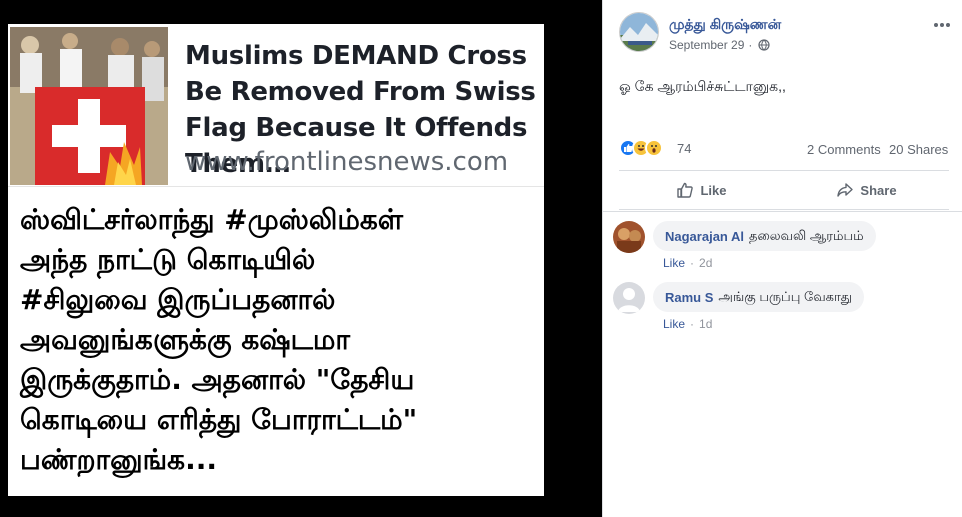  Describe the element at coordinates (785, 296) in the screenshot. I see `comment-text: அங்கு பருப்பு வேகாது` at that location.